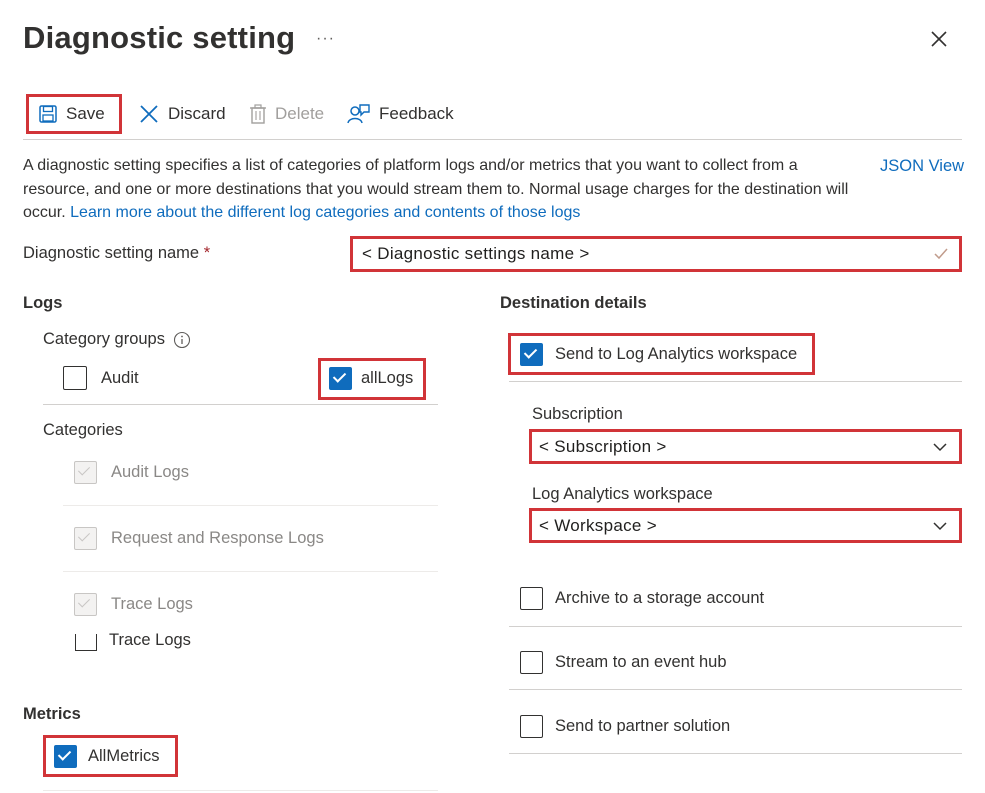 This screenshot has width=985, height=793. I want to click on delete-button: Delete, so click(286, 114).